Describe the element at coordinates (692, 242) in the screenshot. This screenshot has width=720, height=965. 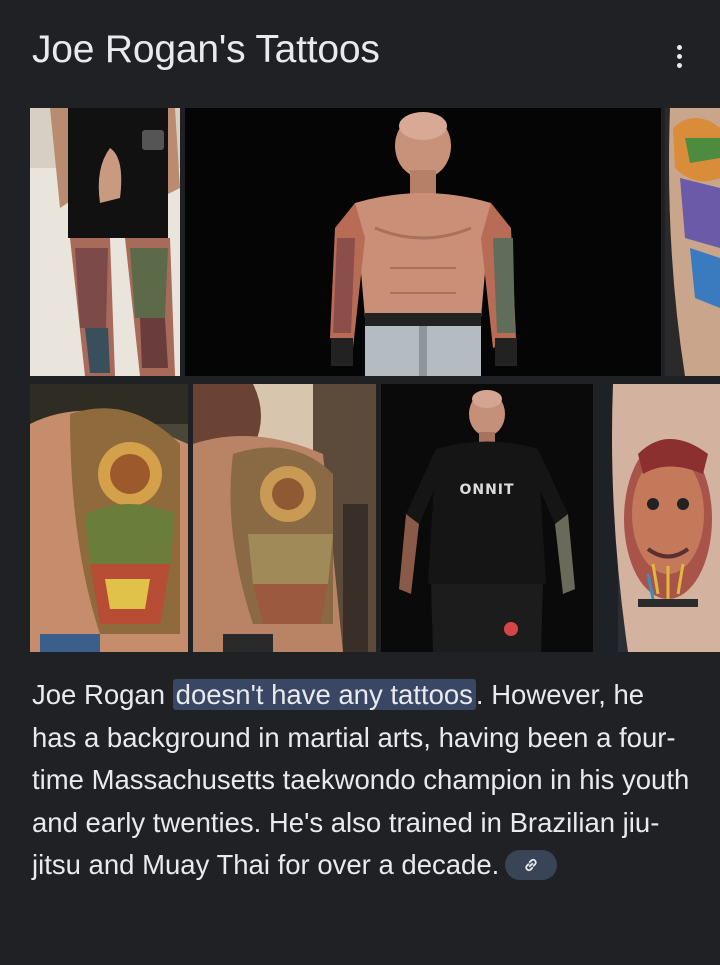
I see `calf-tattoo-photo-partial` at that location.